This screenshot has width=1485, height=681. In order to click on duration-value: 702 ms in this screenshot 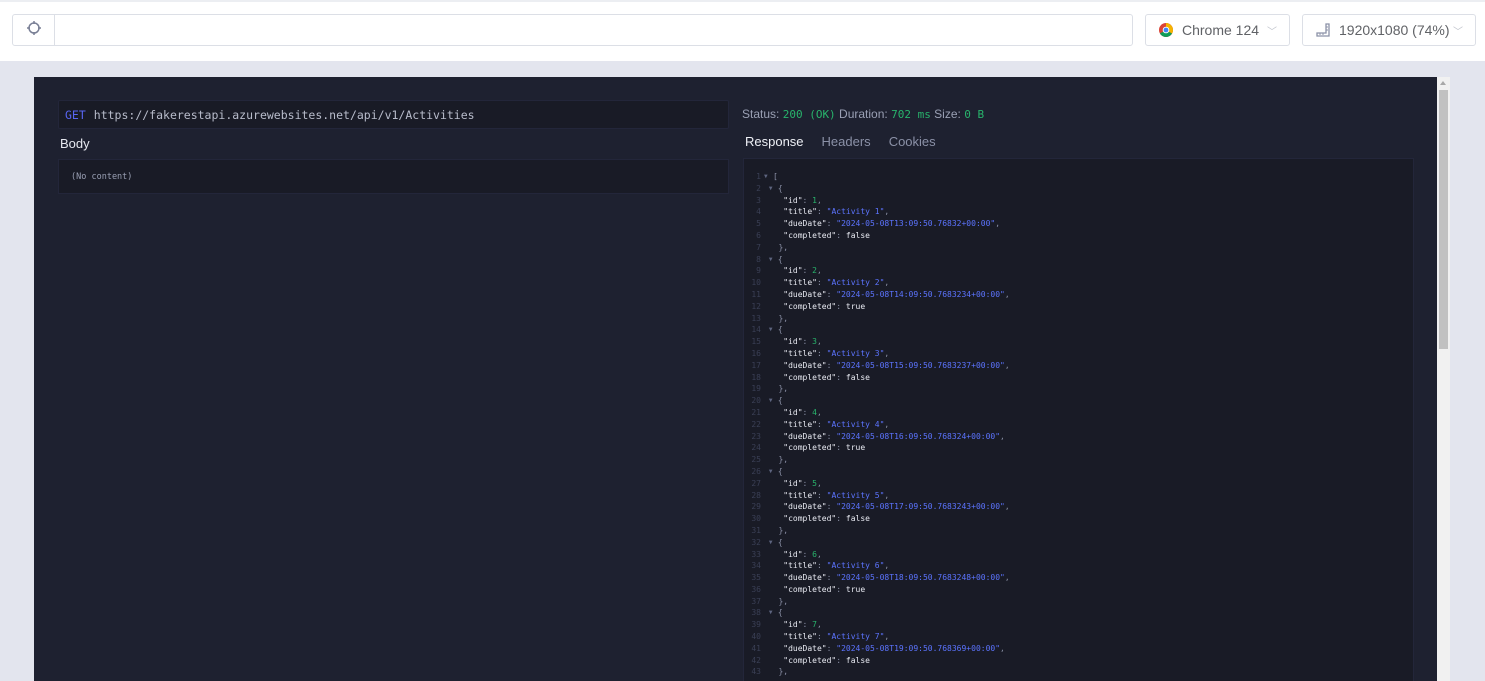, I will do `click(911, 114)`.